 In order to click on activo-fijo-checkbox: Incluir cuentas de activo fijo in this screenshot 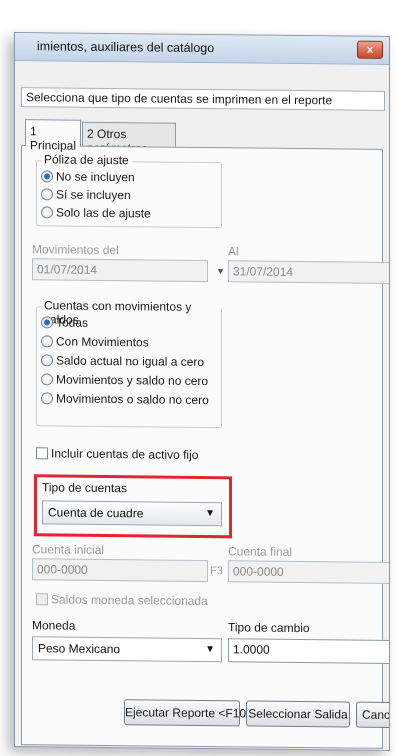, I will do `click(117, 454)`.